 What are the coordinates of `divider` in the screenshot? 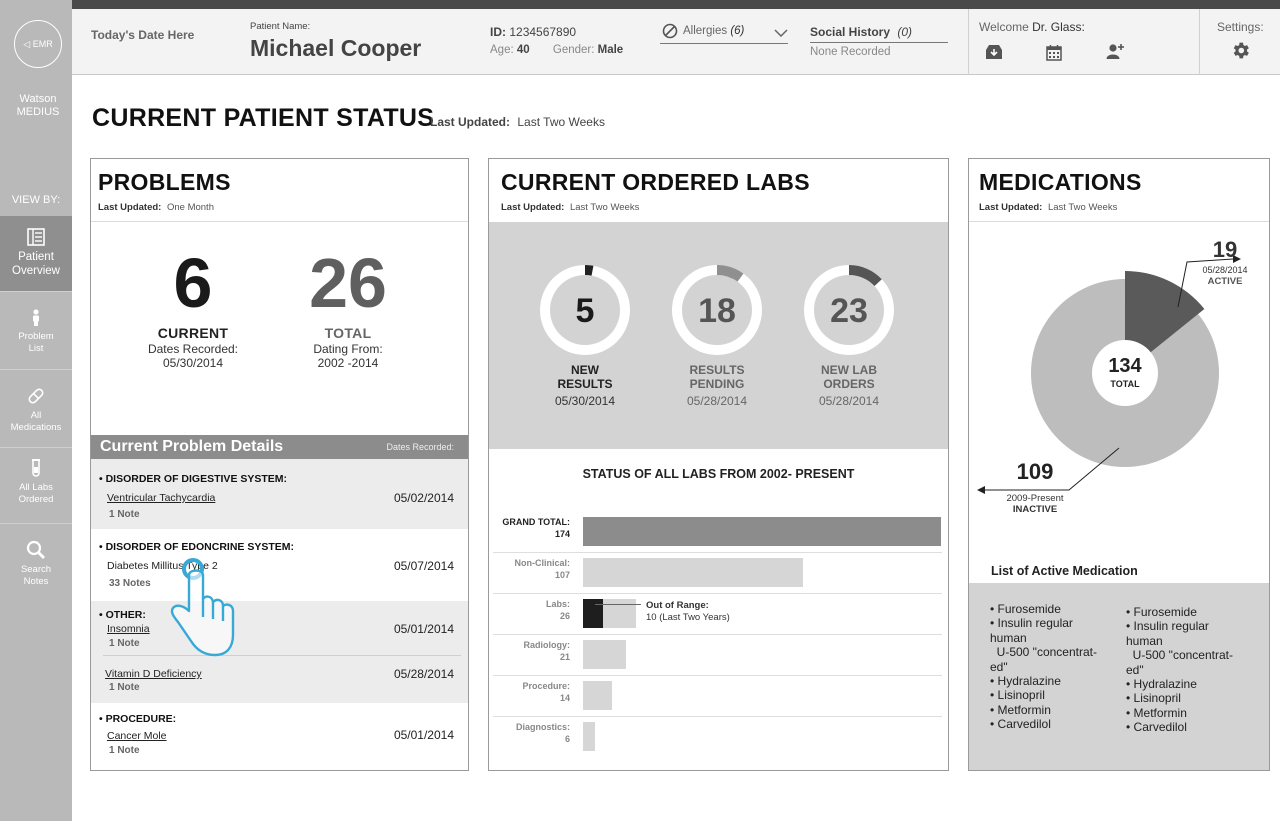 It's located at (282, 655).